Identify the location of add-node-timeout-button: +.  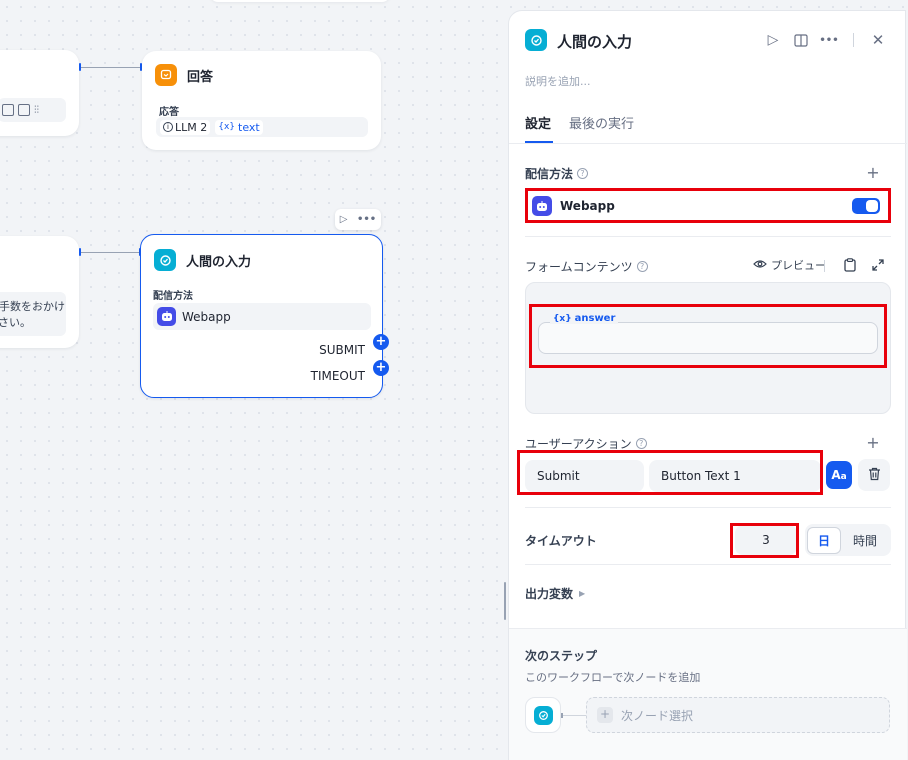
(381, 368).